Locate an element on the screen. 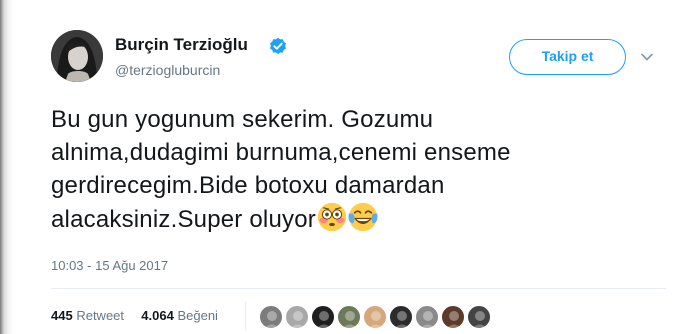 Image resolution: width=690 pixels, height=334 pixels. tweet-text-line: alacaksiniz.Super oluyor is located at coordinates (183, 219).